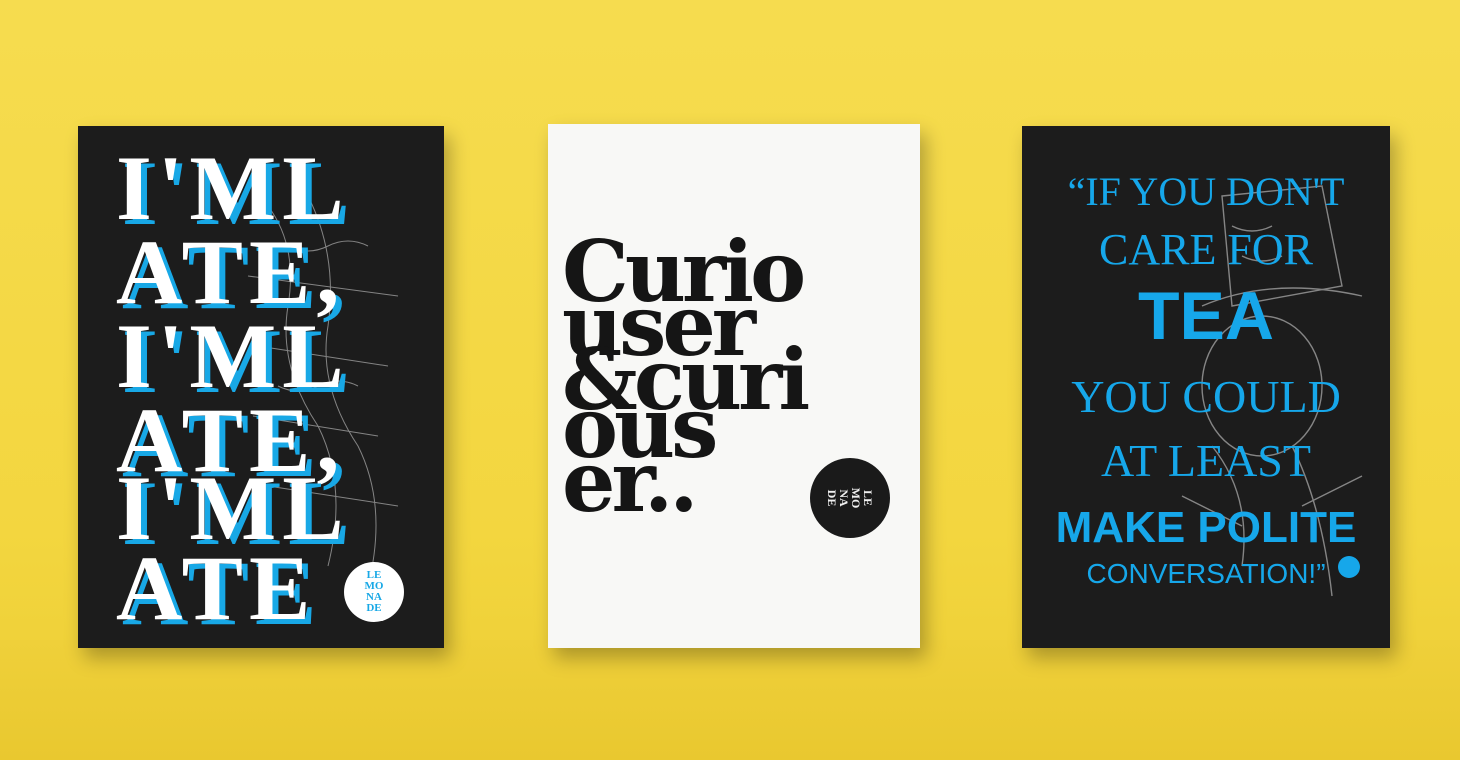 The width and height of the screenshot is (1460, 760). What do you see at coordinates (630, 481) in the screenshot?
I see `poster-center-line-5: er..` at bounding box center [630, 481].